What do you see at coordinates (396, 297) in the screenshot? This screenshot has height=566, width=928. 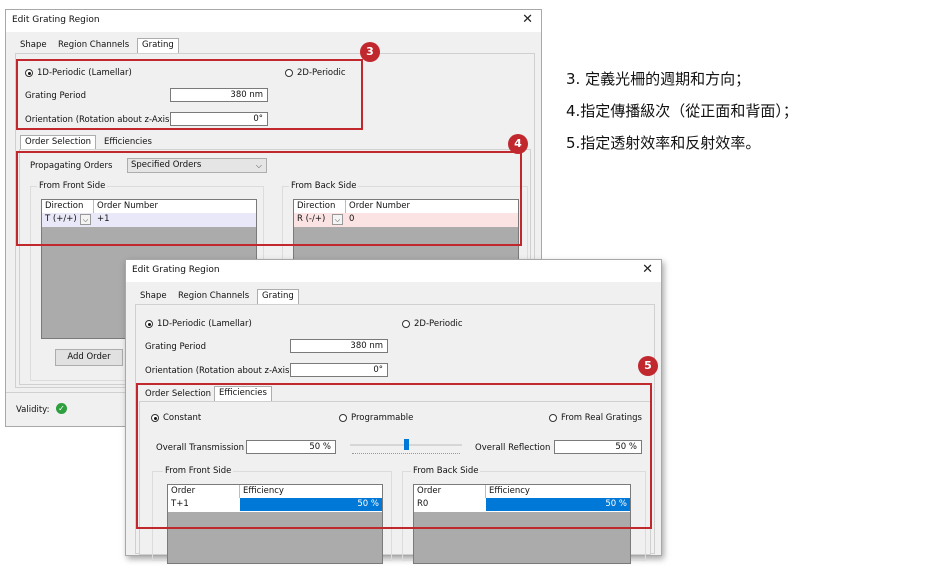 I see `front-tab-strip: Shape Region Channels Grating` at bounding box center [396, 297].